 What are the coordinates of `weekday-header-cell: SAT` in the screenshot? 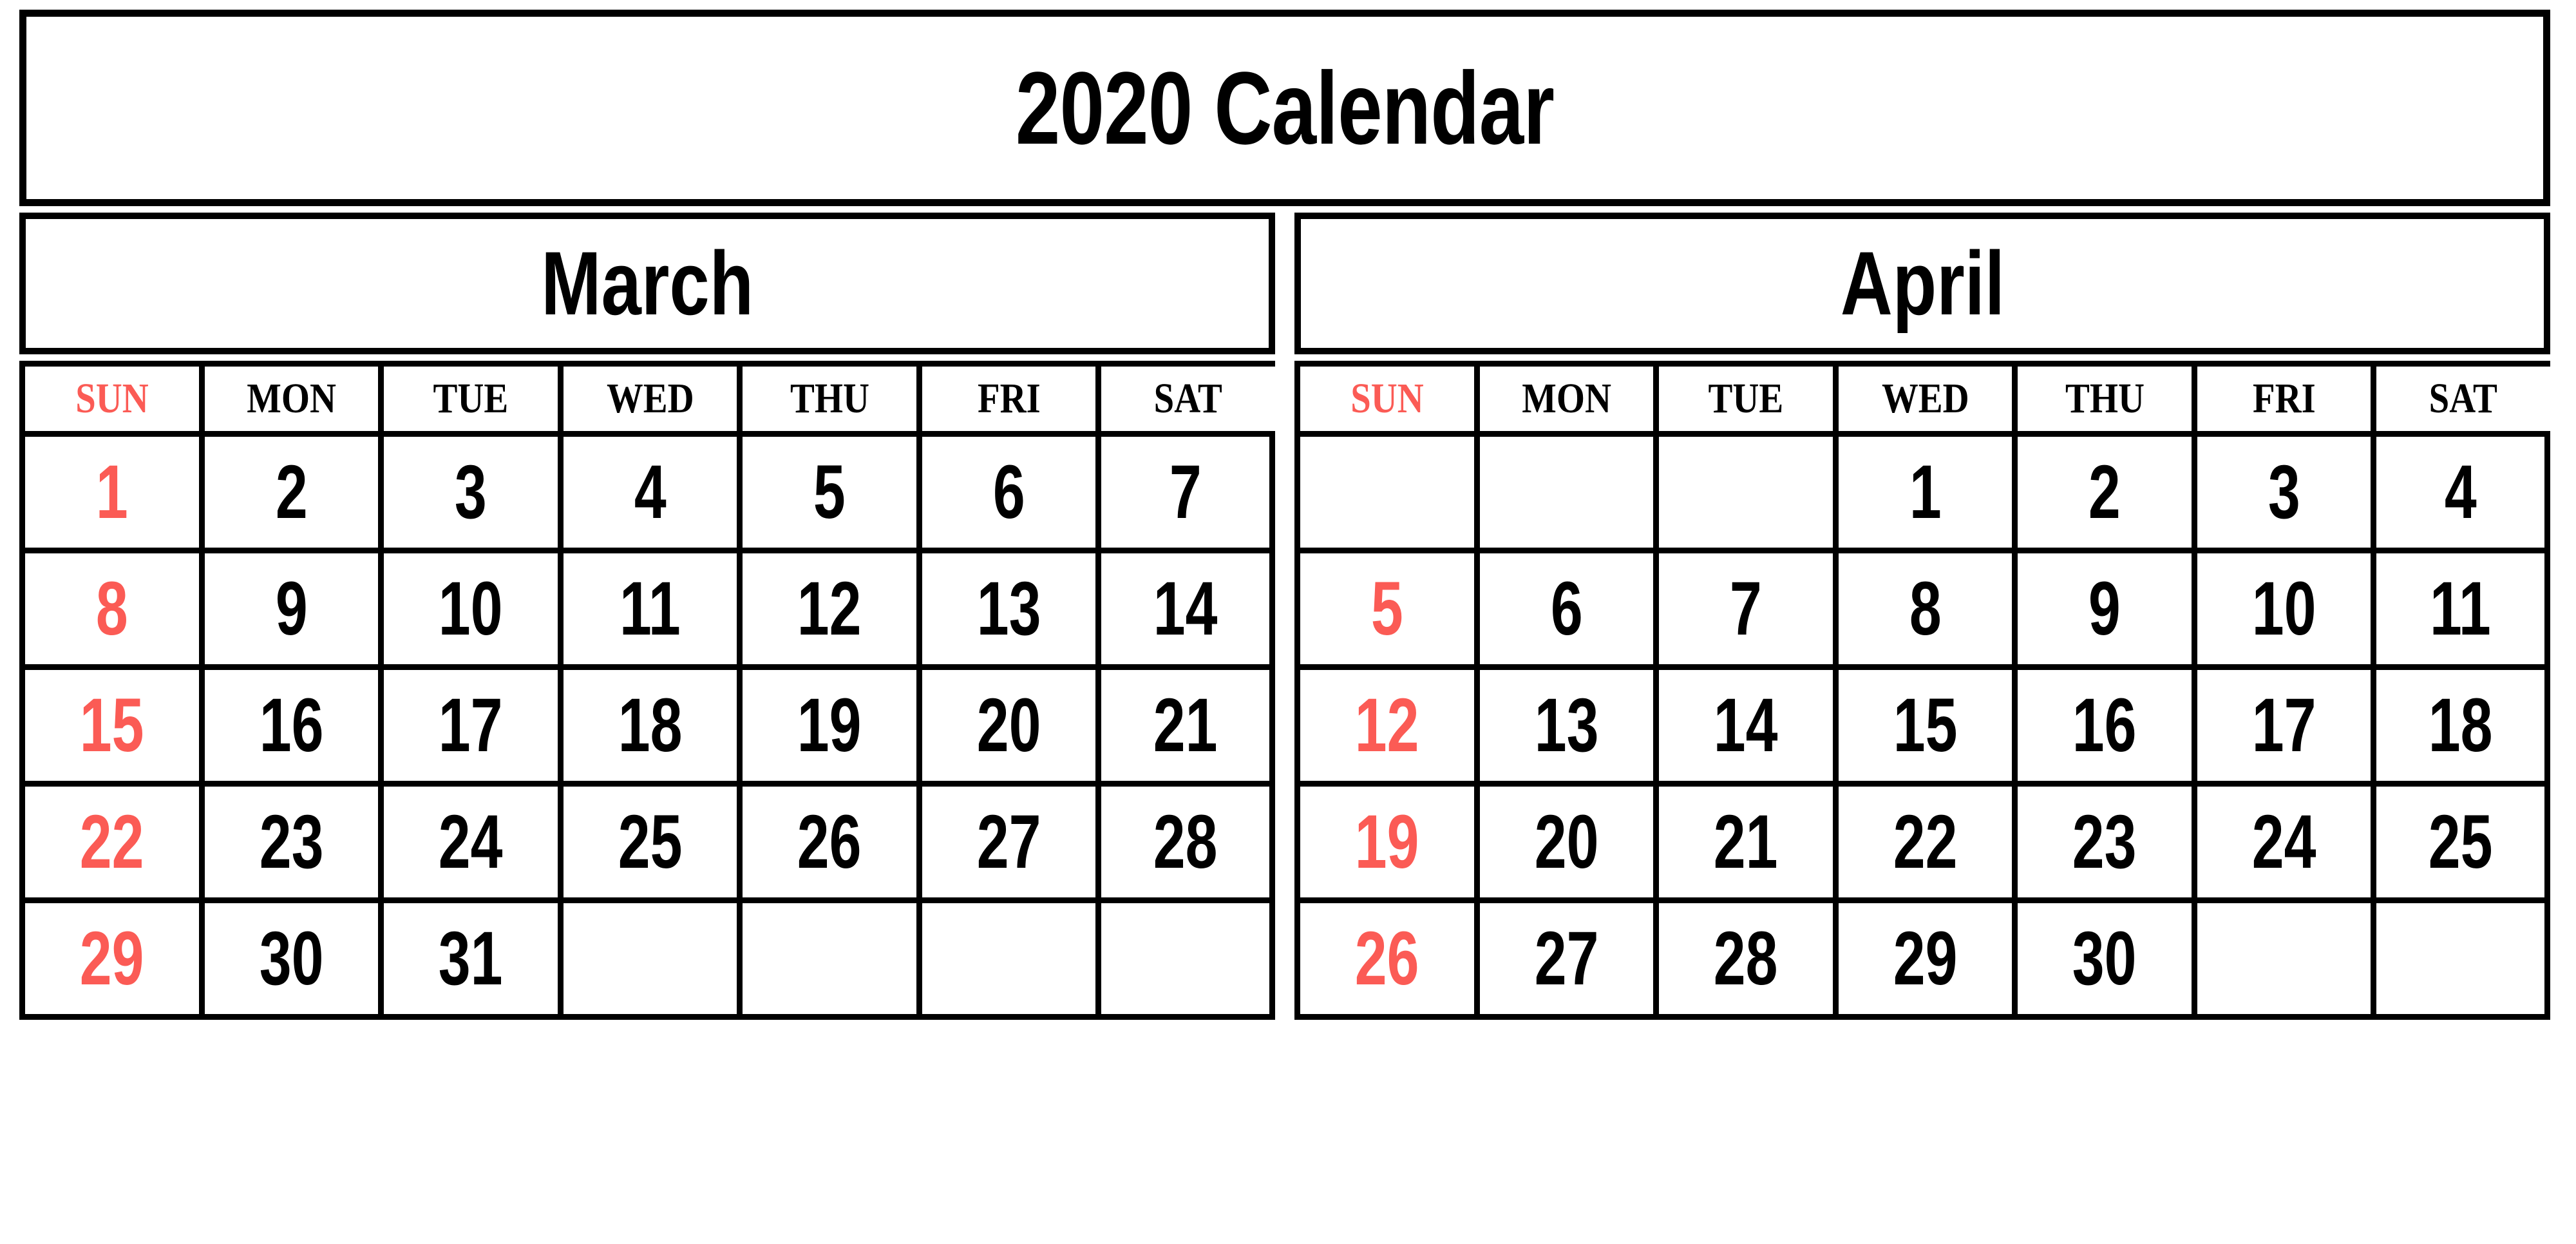 It's located at (1185, 399).